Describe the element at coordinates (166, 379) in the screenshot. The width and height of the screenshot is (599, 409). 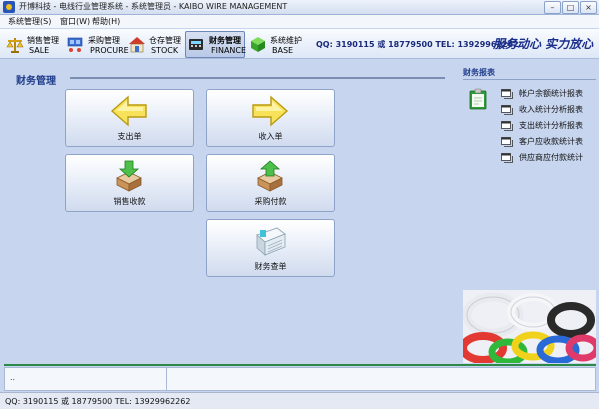
I see `message-panel-separator` at that location.